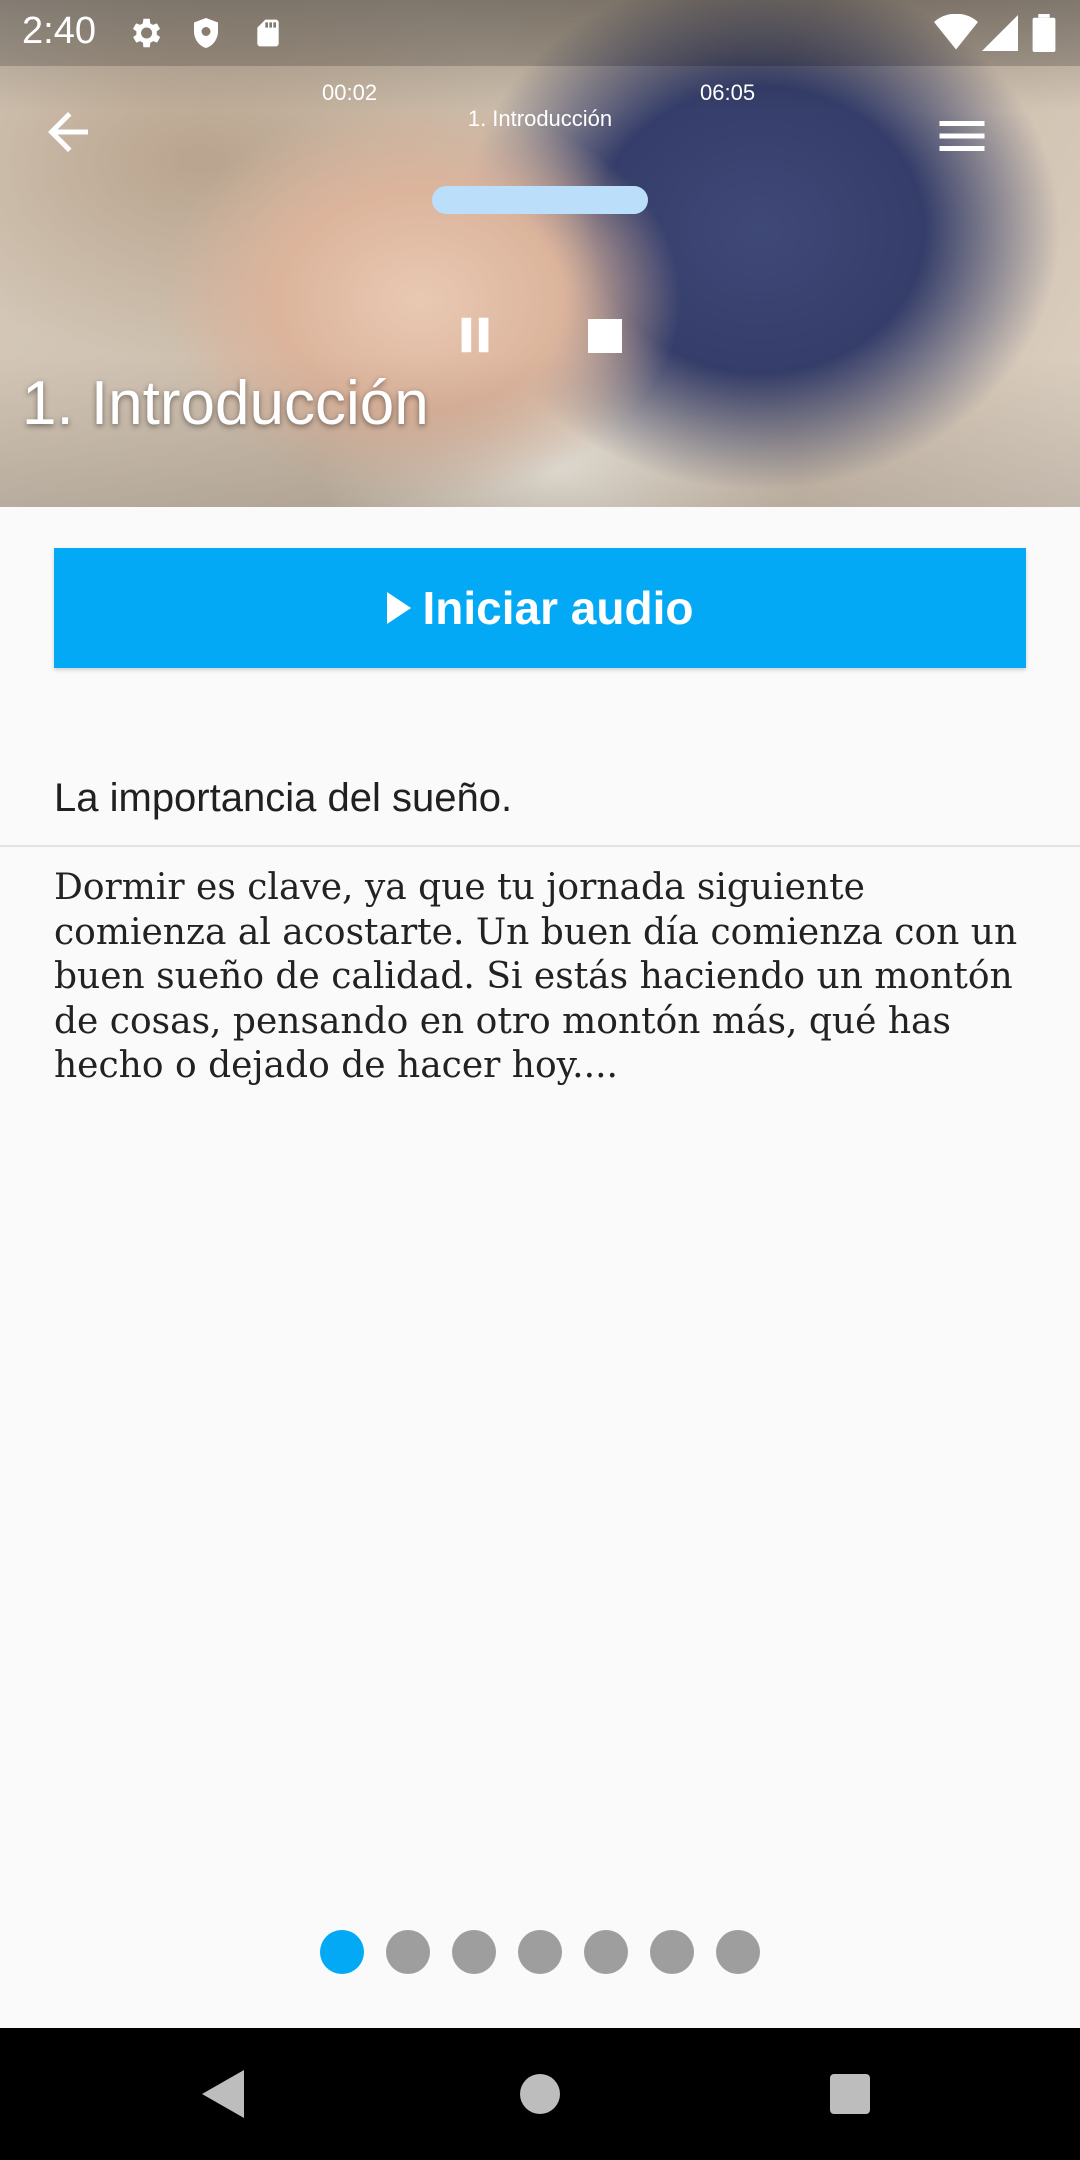  I want to click on player-toolbar: 00:02 1. Introducción 06:05, so click(540, 131).